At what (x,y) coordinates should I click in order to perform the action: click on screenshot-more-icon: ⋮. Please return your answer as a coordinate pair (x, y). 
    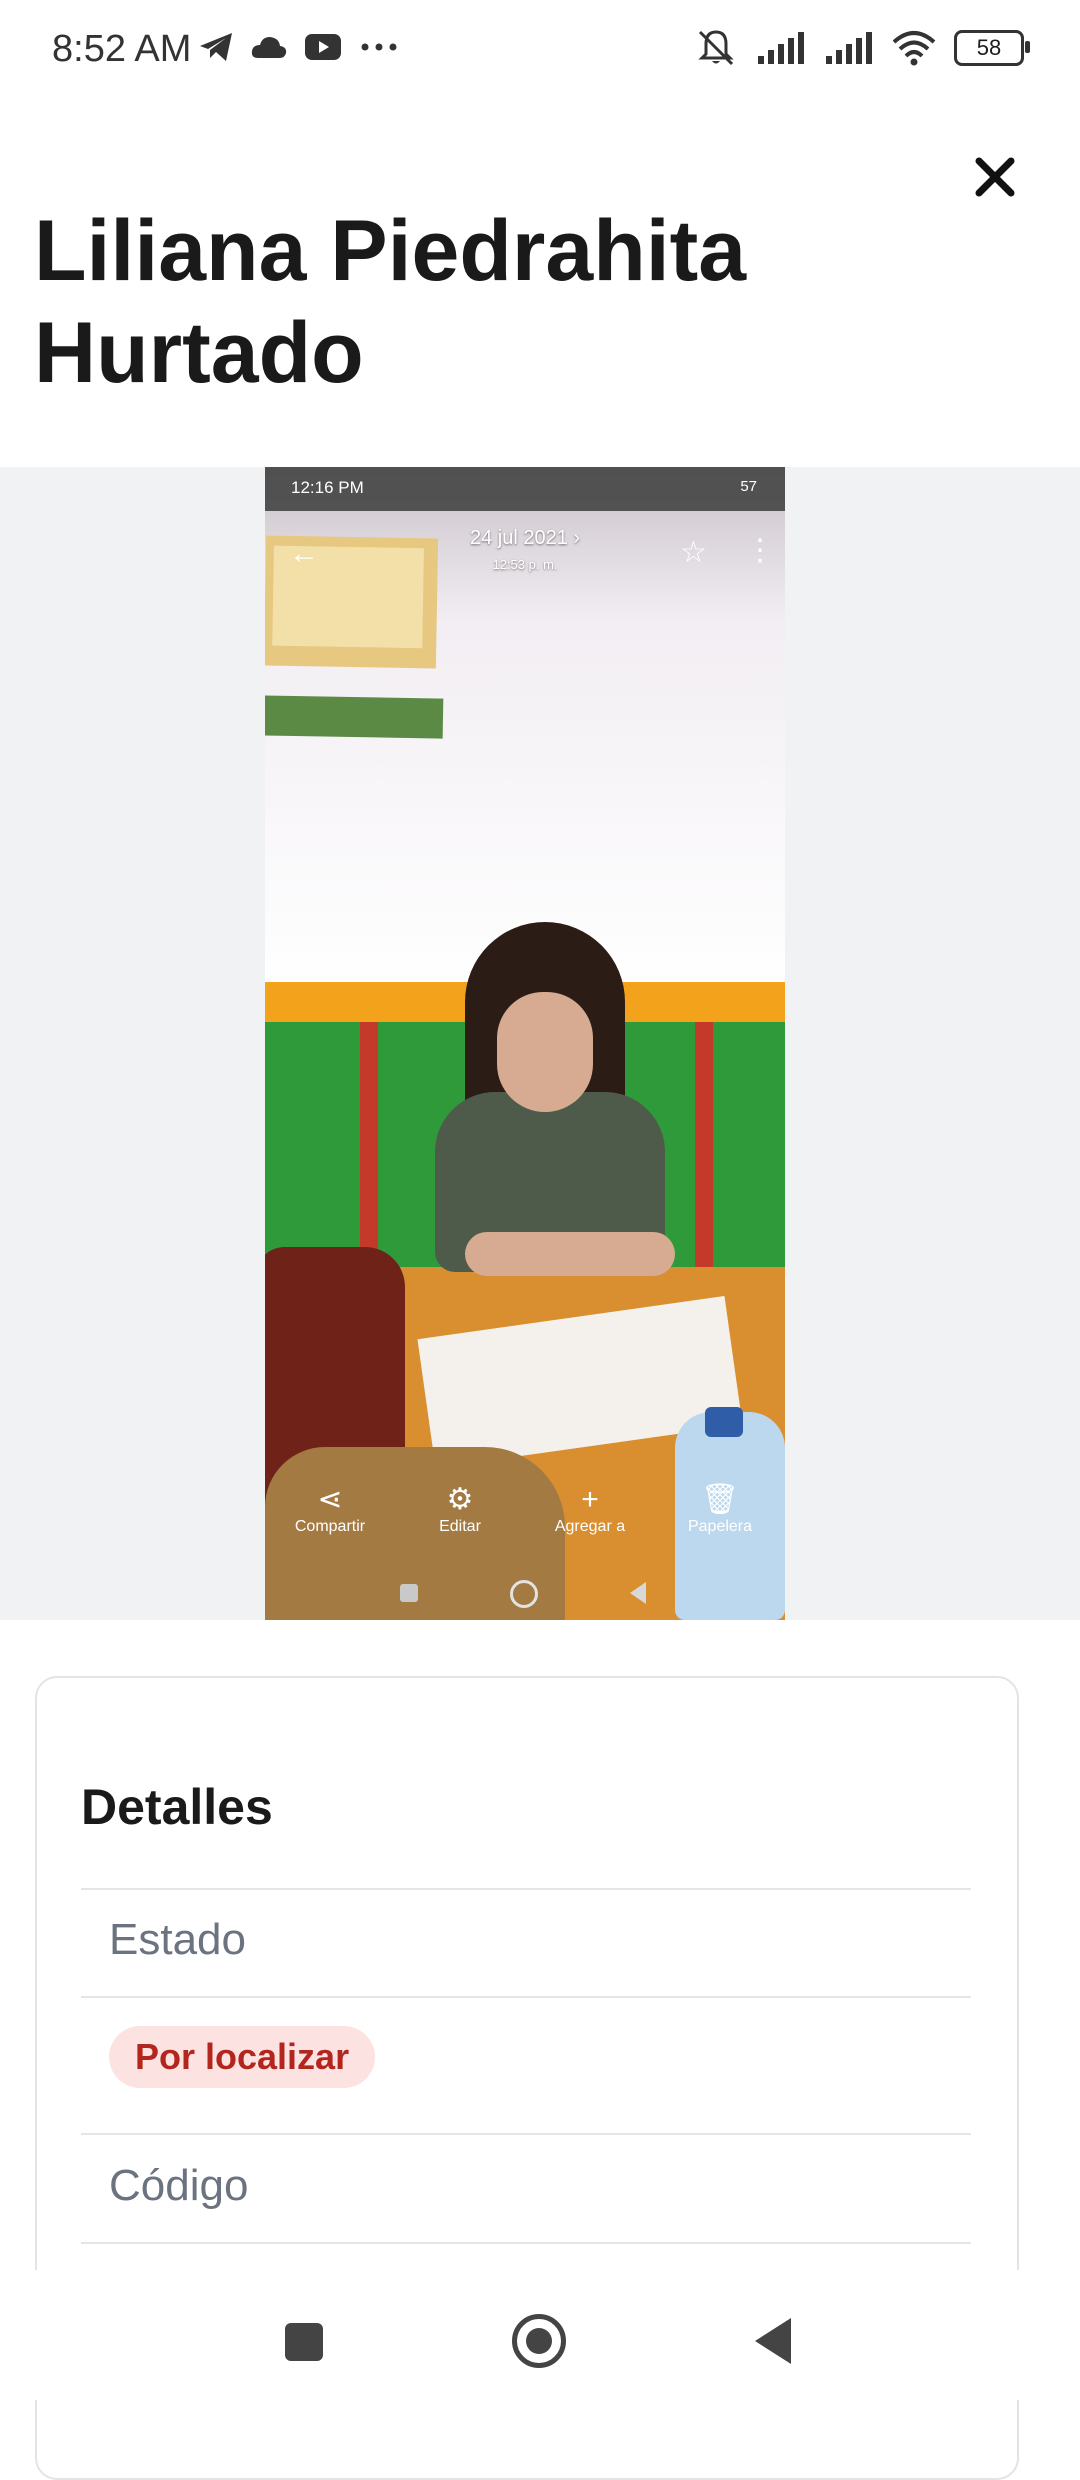
    Looking at the image, I should click on (760, 550).